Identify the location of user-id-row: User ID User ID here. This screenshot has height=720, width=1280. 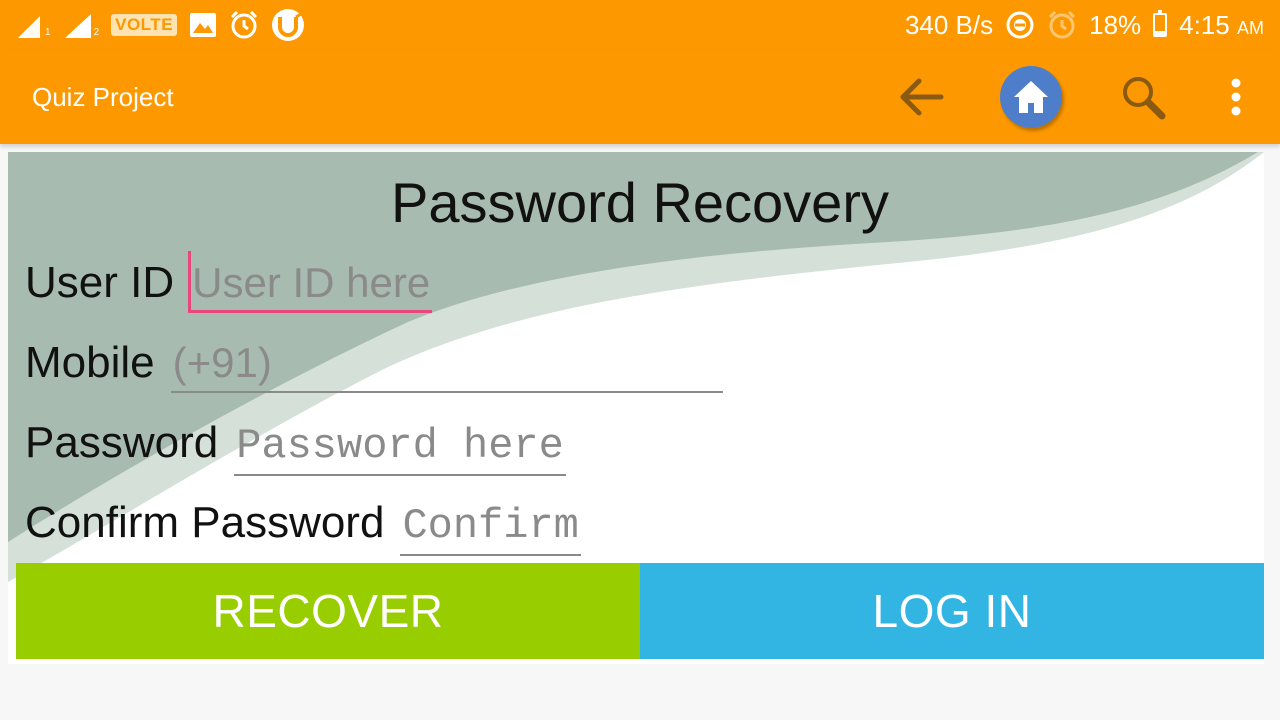
(229, 282).